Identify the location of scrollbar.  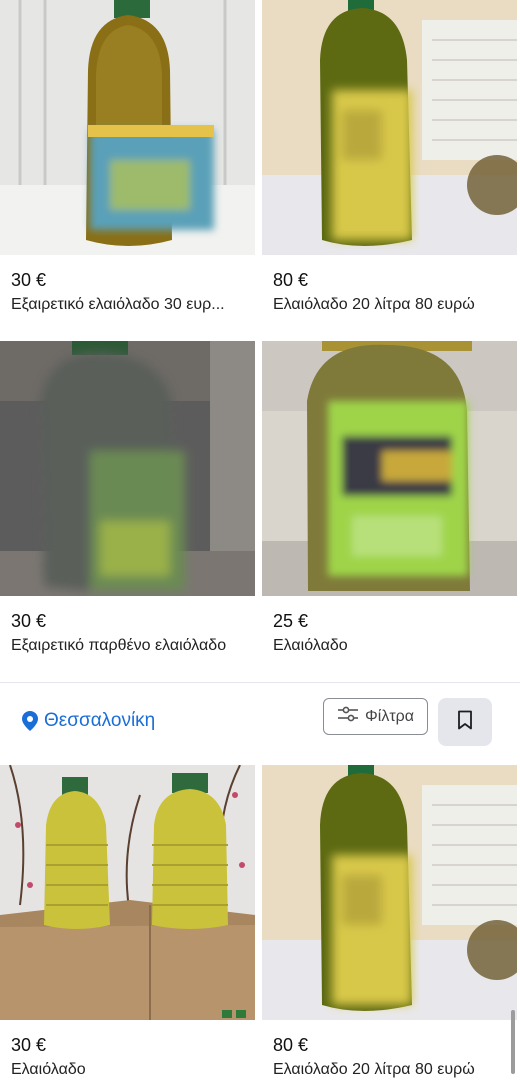
(513, 1042).